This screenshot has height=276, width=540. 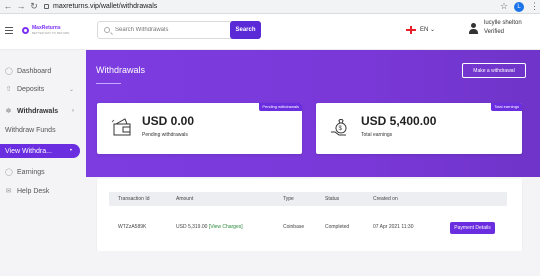 I want to click on sidebar-item-deposits: ⇧ Deposits ⌄, so click(x=41, y=89).